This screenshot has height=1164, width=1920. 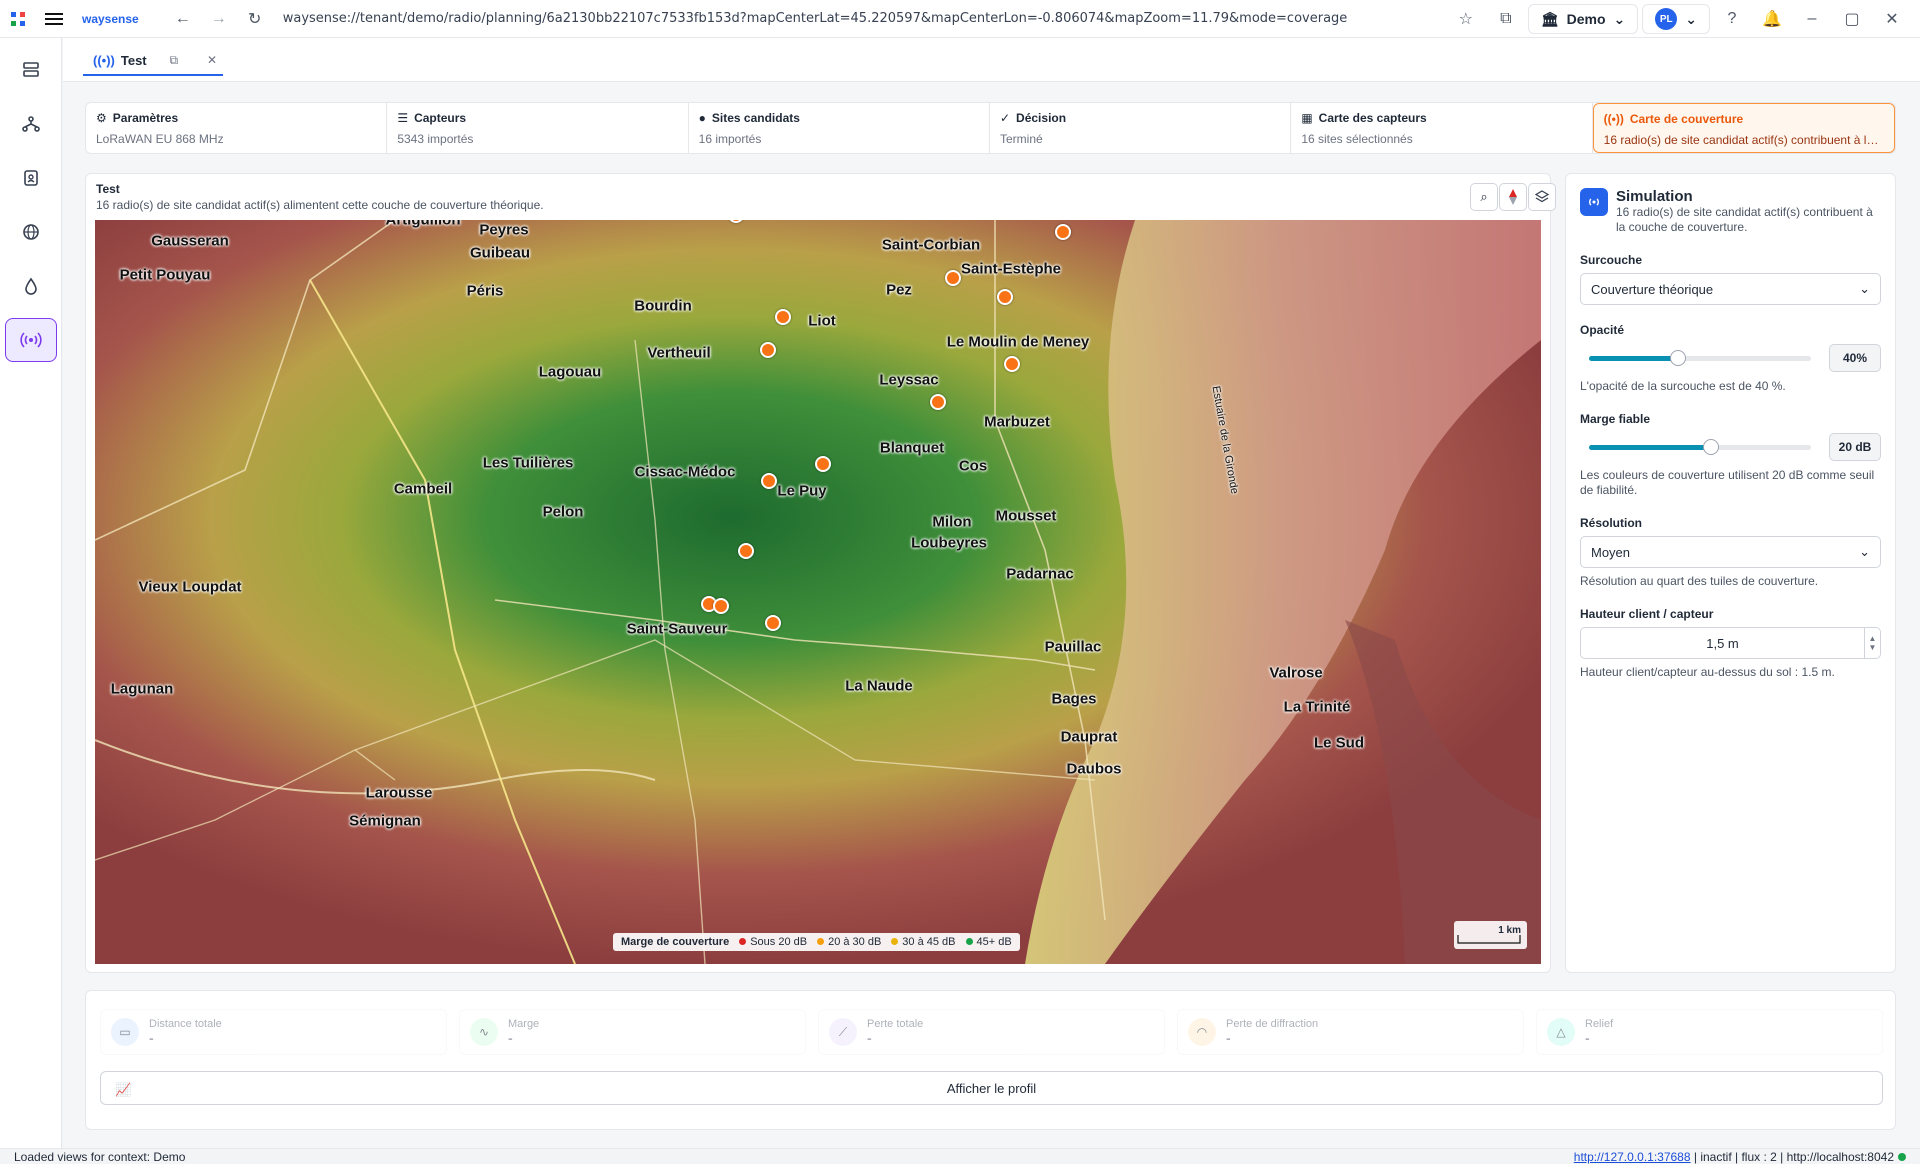 I want to click on opacity-value: 40%, so click(x=1855, y=358).